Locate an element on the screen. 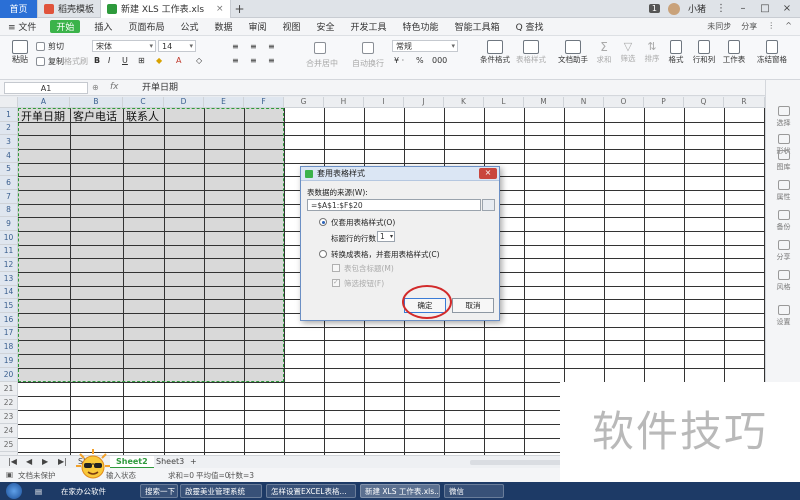 The width and height of the screenshot is (800, 500). menu-view: 视图 is located at coordinates (292, 27).